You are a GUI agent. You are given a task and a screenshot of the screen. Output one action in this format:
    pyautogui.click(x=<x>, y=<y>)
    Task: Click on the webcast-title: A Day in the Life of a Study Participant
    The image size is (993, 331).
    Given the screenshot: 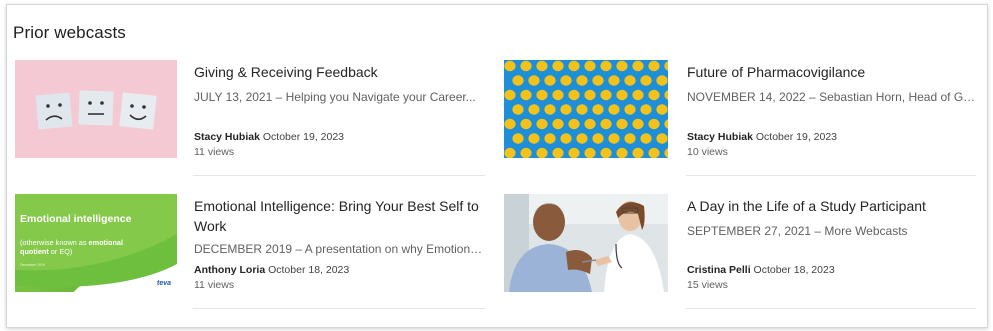 What is the action you would take?
    pyautogui.click(x=831, y=206)
    